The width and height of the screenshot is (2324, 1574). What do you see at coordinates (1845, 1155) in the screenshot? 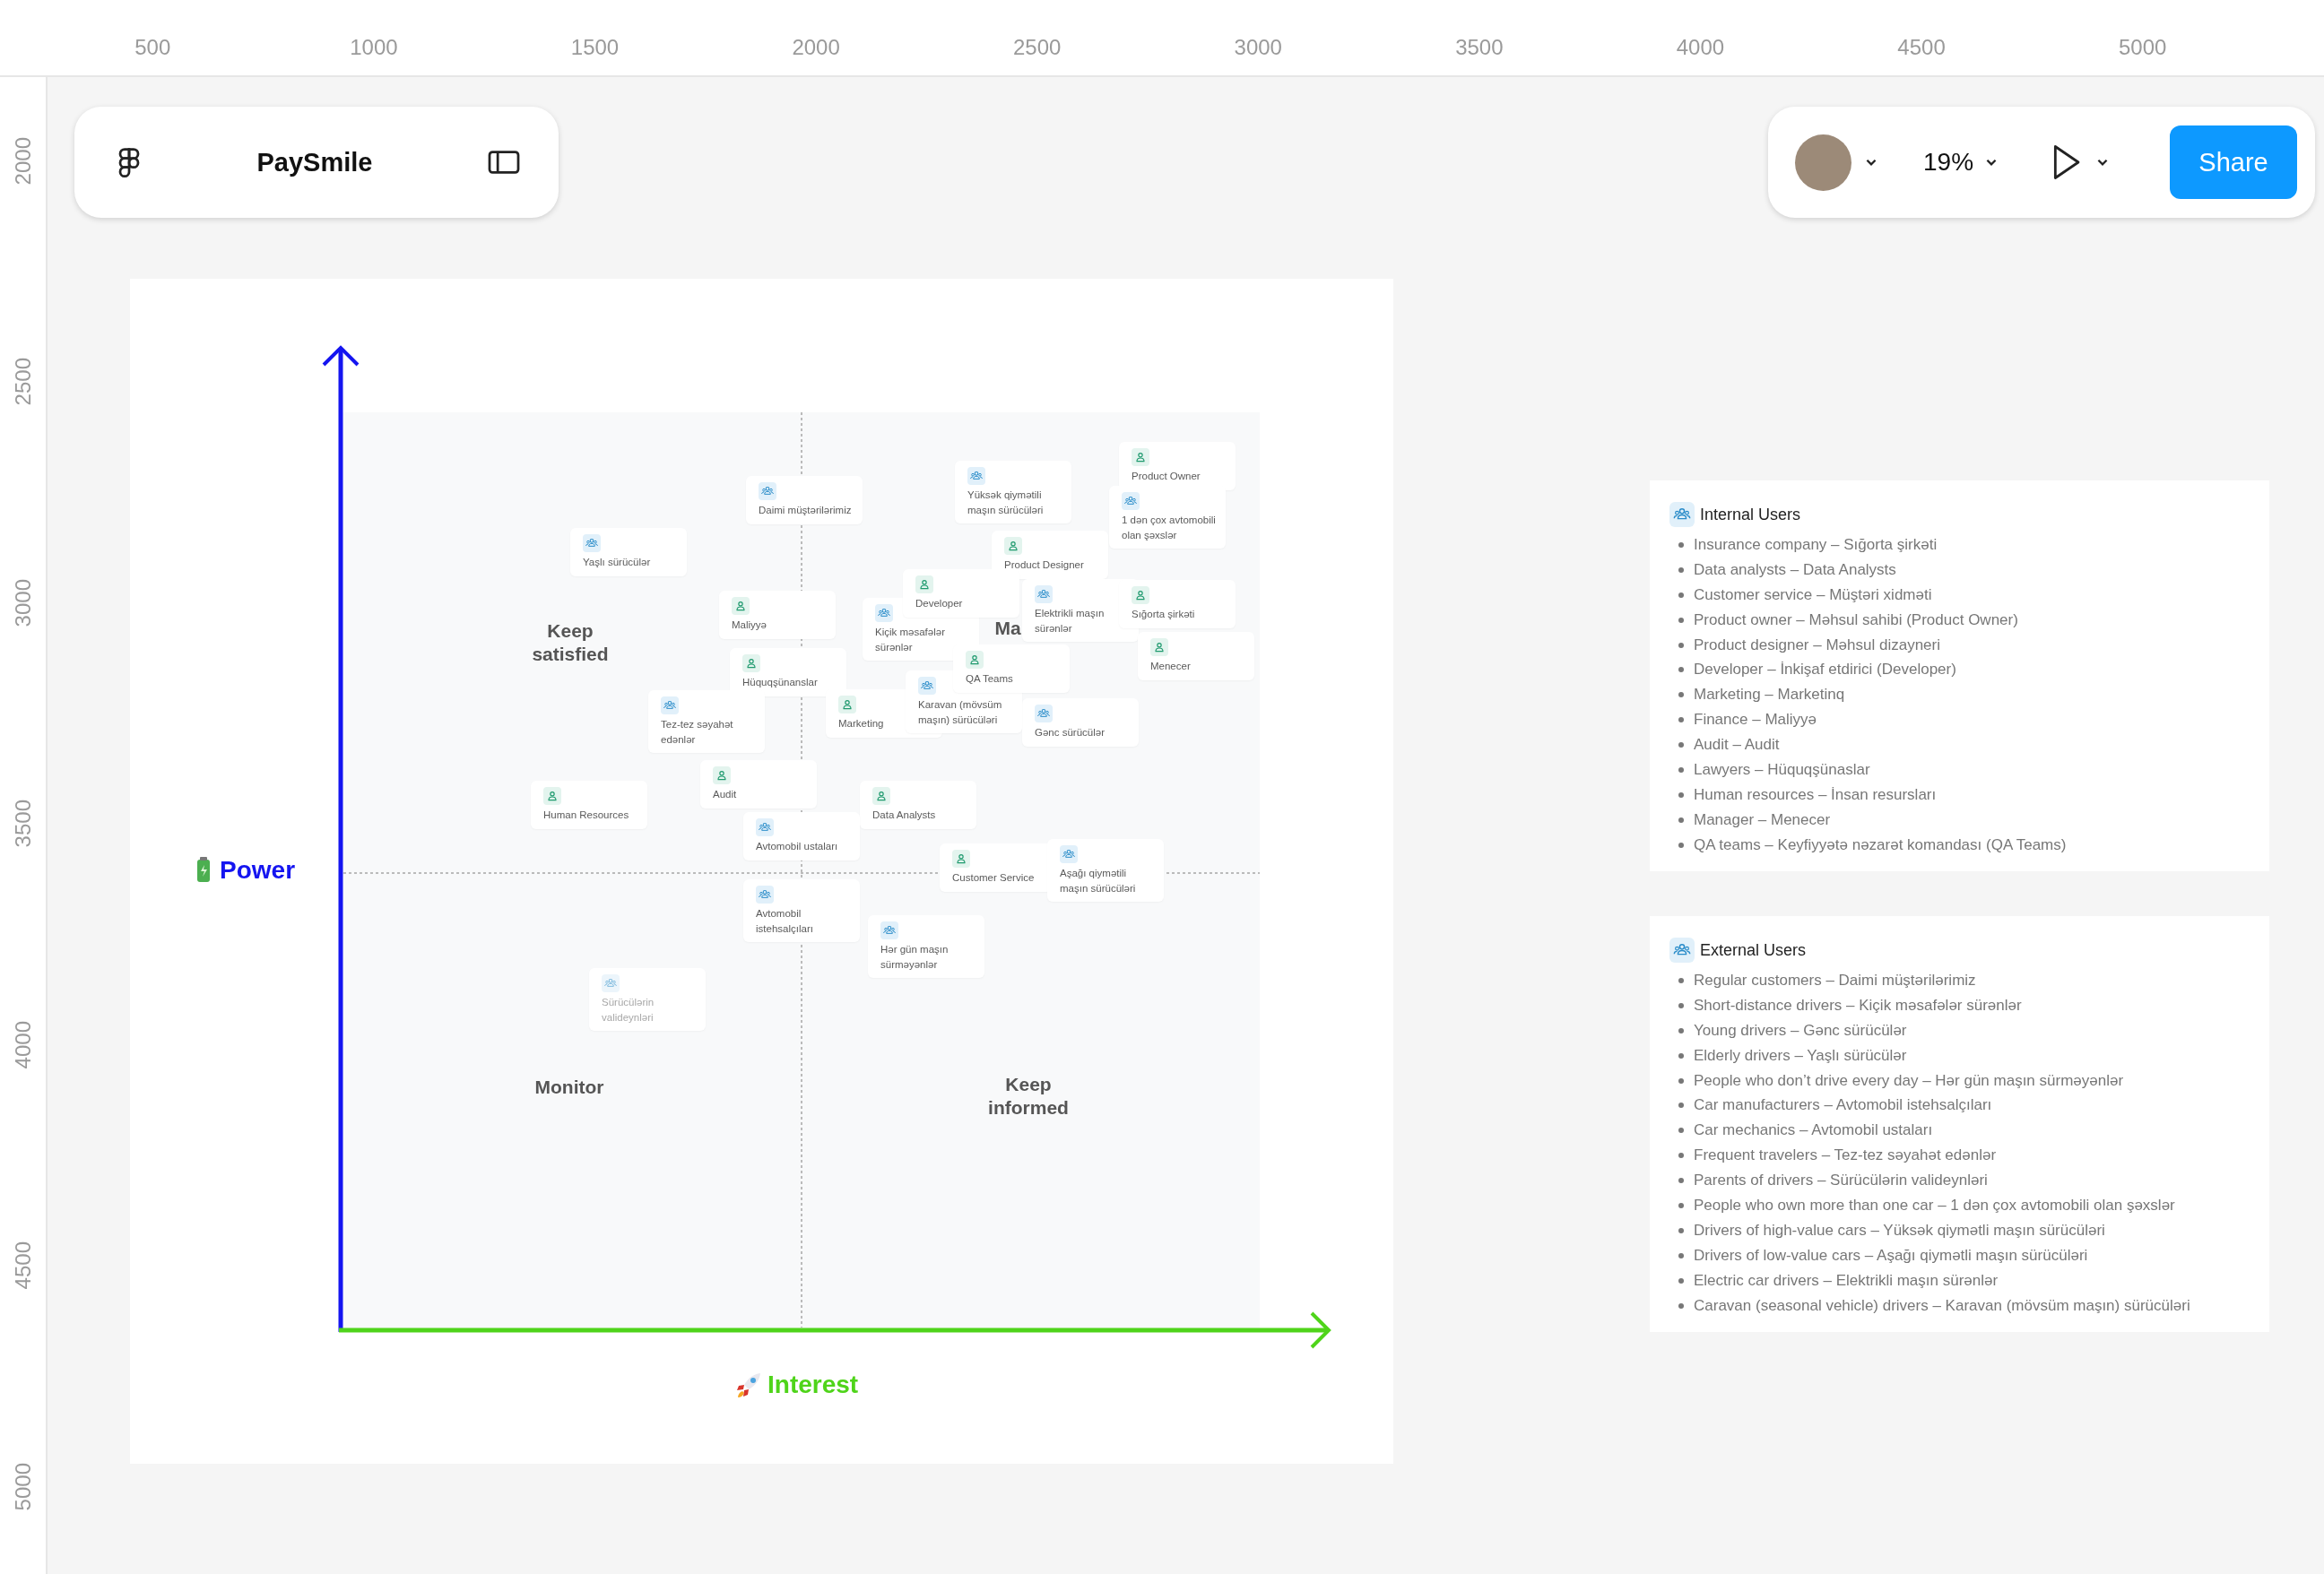
I see `list-item: Frequent travelers – Tez-tez səyahət edənlər` at bounding box center [1845, 1155].